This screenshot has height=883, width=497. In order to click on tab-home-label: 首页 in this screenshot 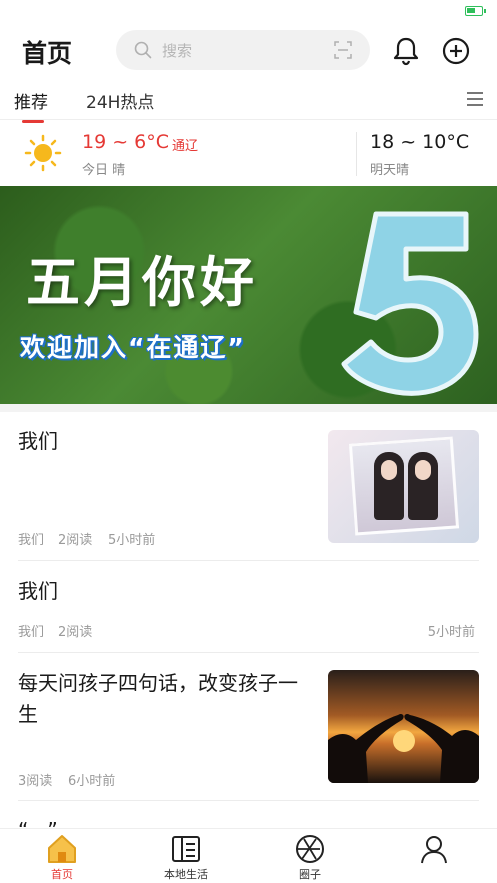, I will do `click(62, 874)`.